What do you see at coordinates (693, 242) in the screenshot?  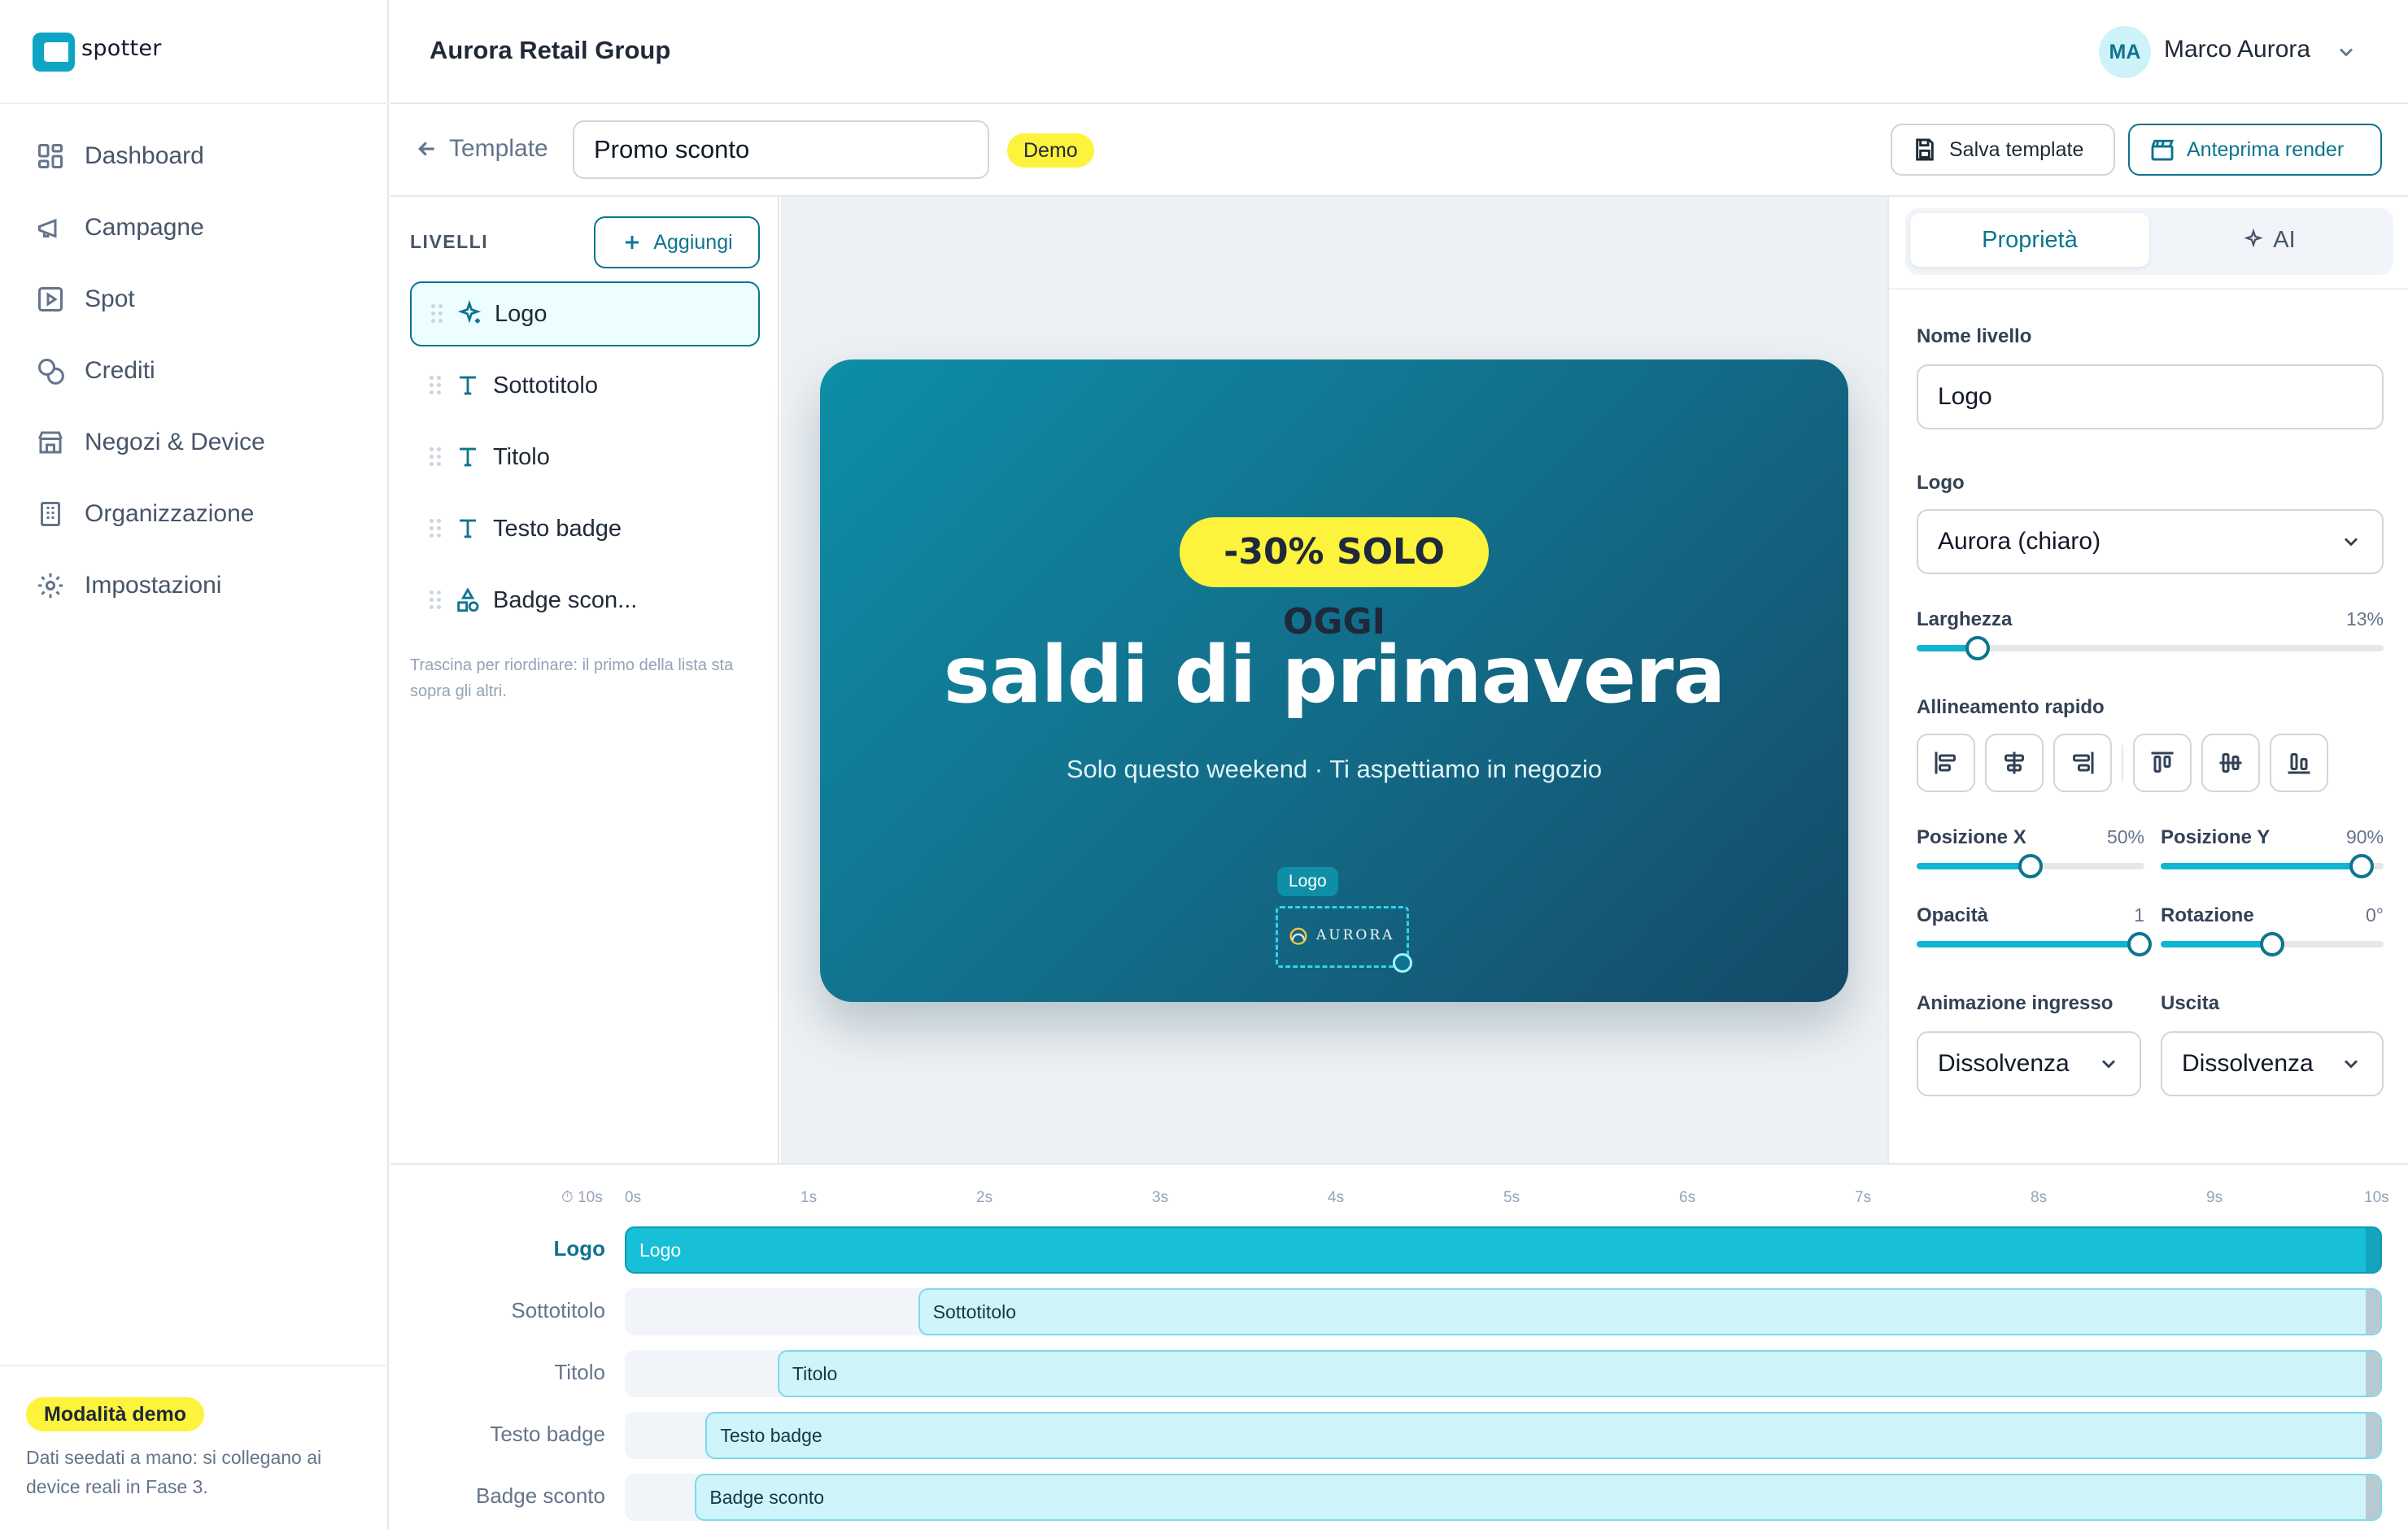 I see `add-layer-label: Aggiungi` at bounding box center [693, 242].